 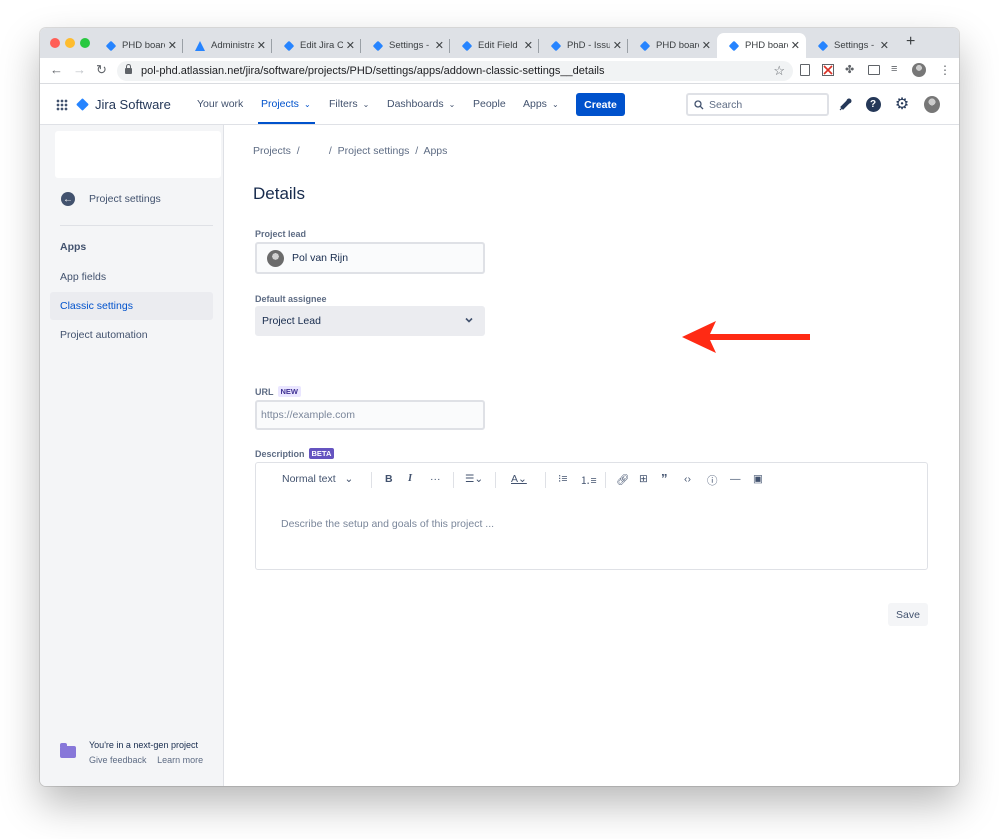 I want to click on notifications-icon, so click(x=845, y=104).